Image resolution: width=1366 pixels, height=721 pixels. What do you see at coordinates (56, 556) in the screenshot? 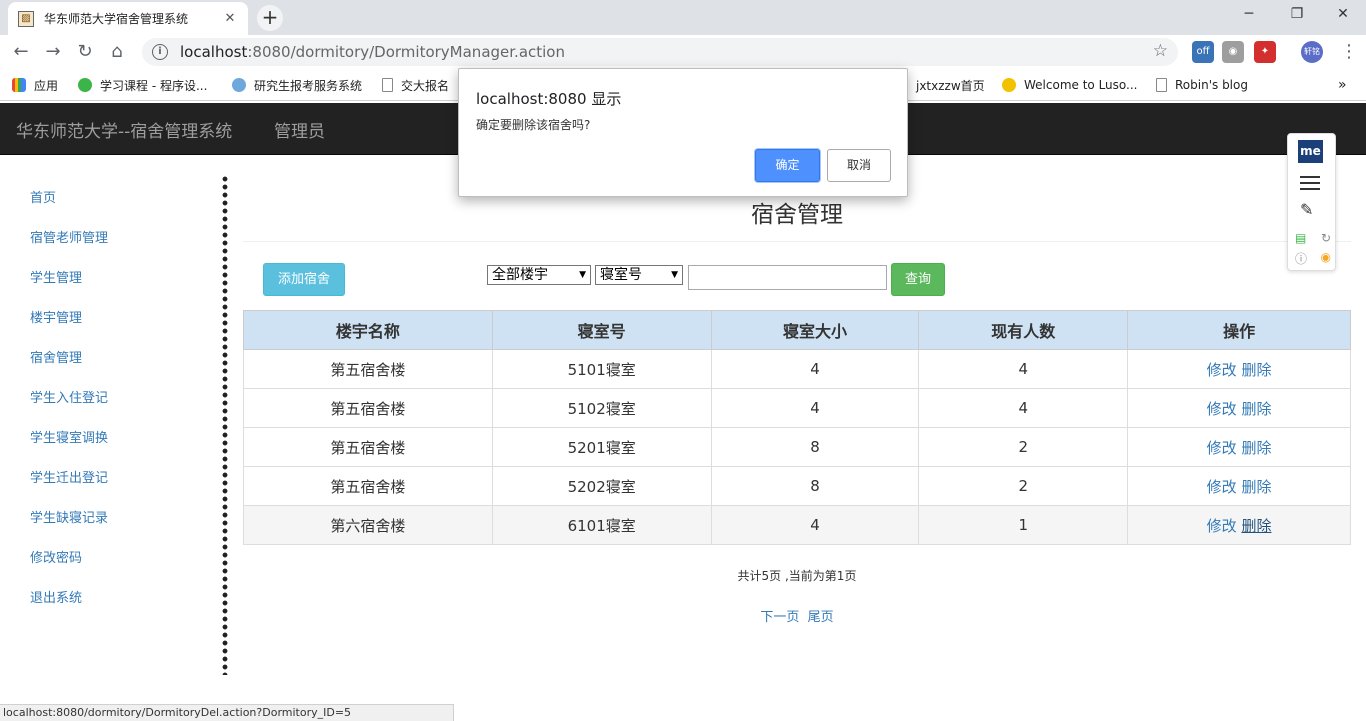
I see `sidebar-item-password: 修改密码` at bounding box center [56, 556].